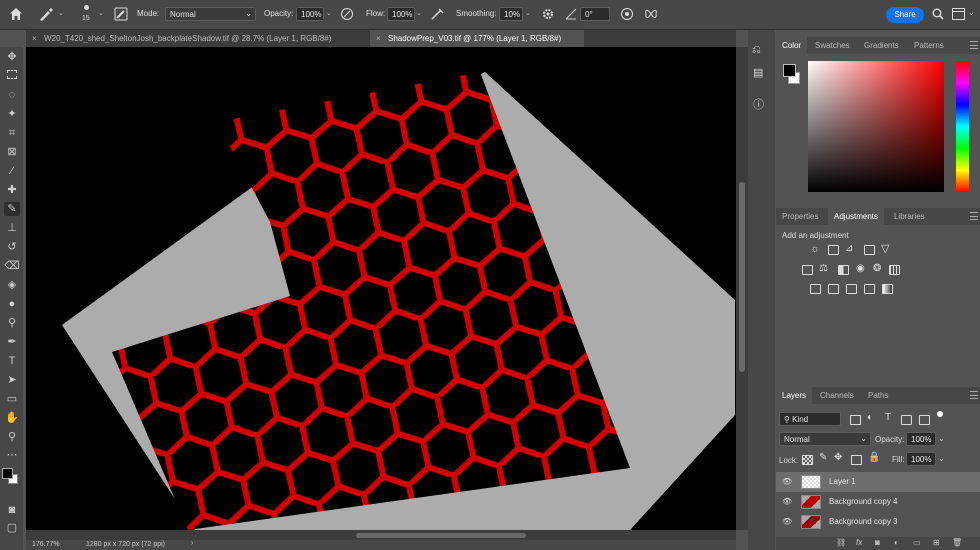 The width and height of the screenshot is (980, 550). What do you see at coordinates (856, 460) in the screenshot?
I see `lock-artboard-icon` at bounding box center [856, 460].